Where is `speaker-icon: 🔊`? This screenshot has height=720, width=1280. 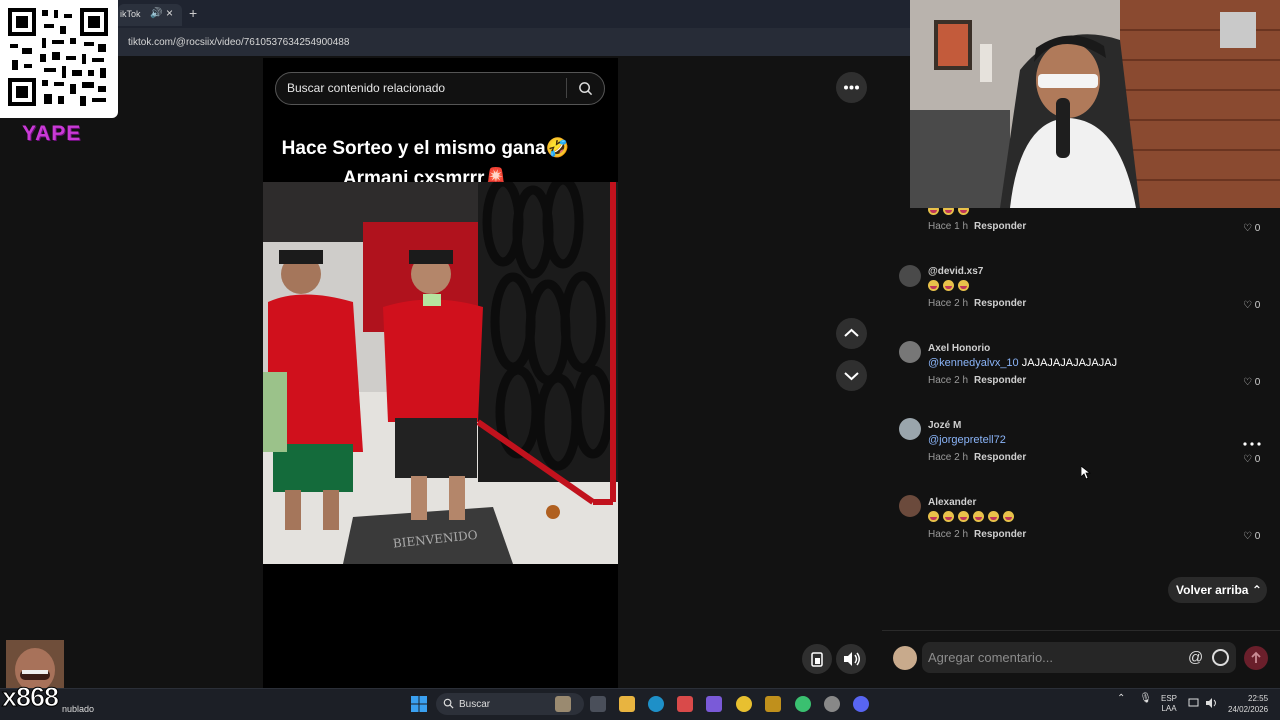 speaker-icon: 🔊 is located at coordinates (156, 13).